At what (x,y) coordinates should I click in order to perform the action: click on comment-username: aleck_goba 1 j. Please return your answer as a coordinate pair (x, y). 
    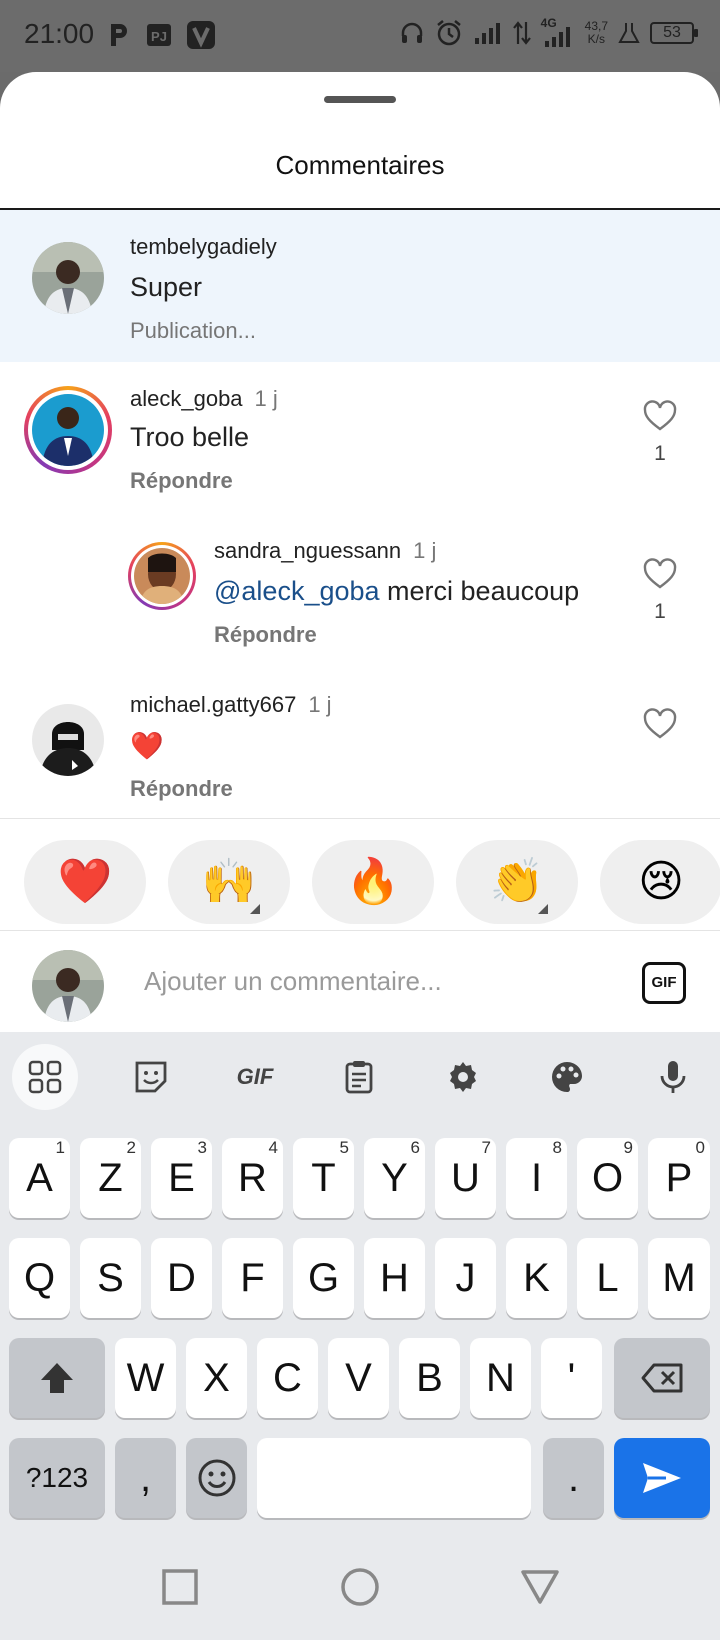
    Looking at the image, I should click on (204, 399).